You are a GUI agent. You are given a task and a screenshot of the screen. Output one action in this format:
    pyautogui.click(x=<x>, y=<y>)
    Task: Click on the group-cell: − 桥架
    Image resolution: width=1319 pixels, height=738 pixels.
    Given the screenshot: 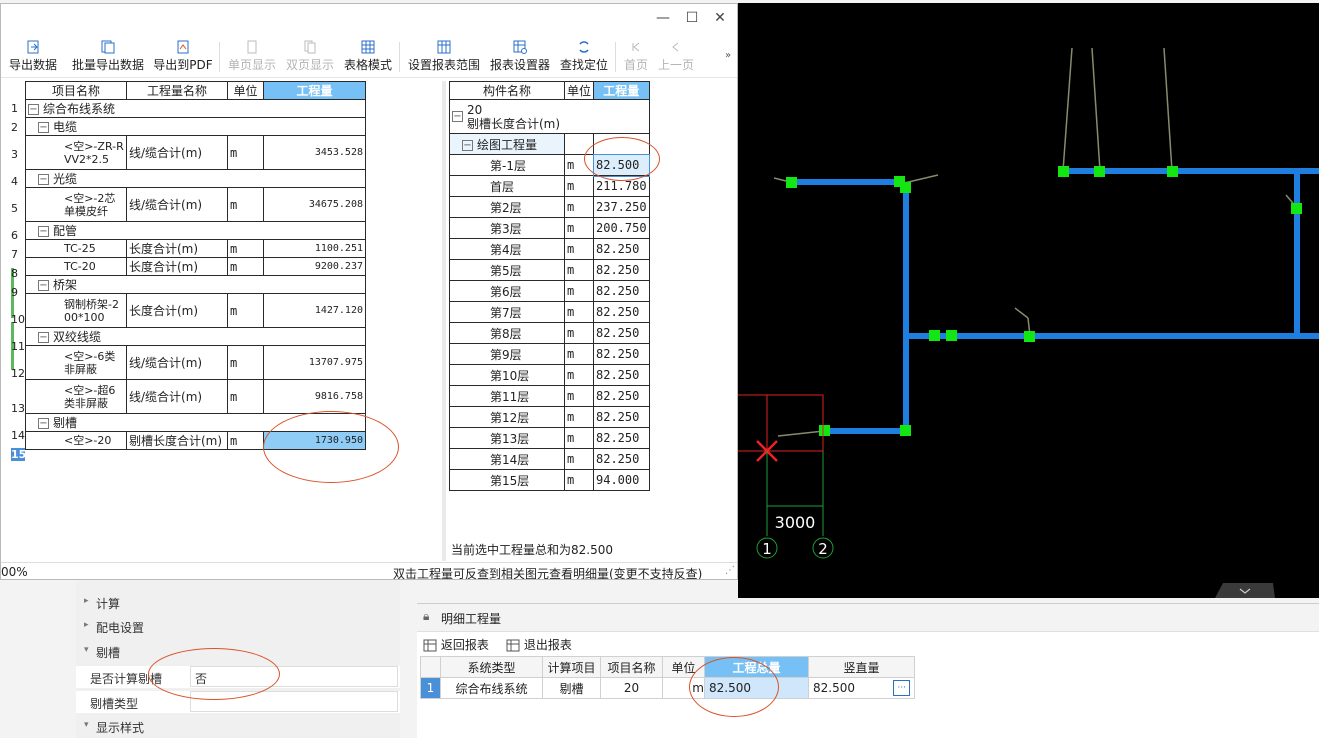 What is the action you would take?
    pyautogui.click(x=195, y=284)
    